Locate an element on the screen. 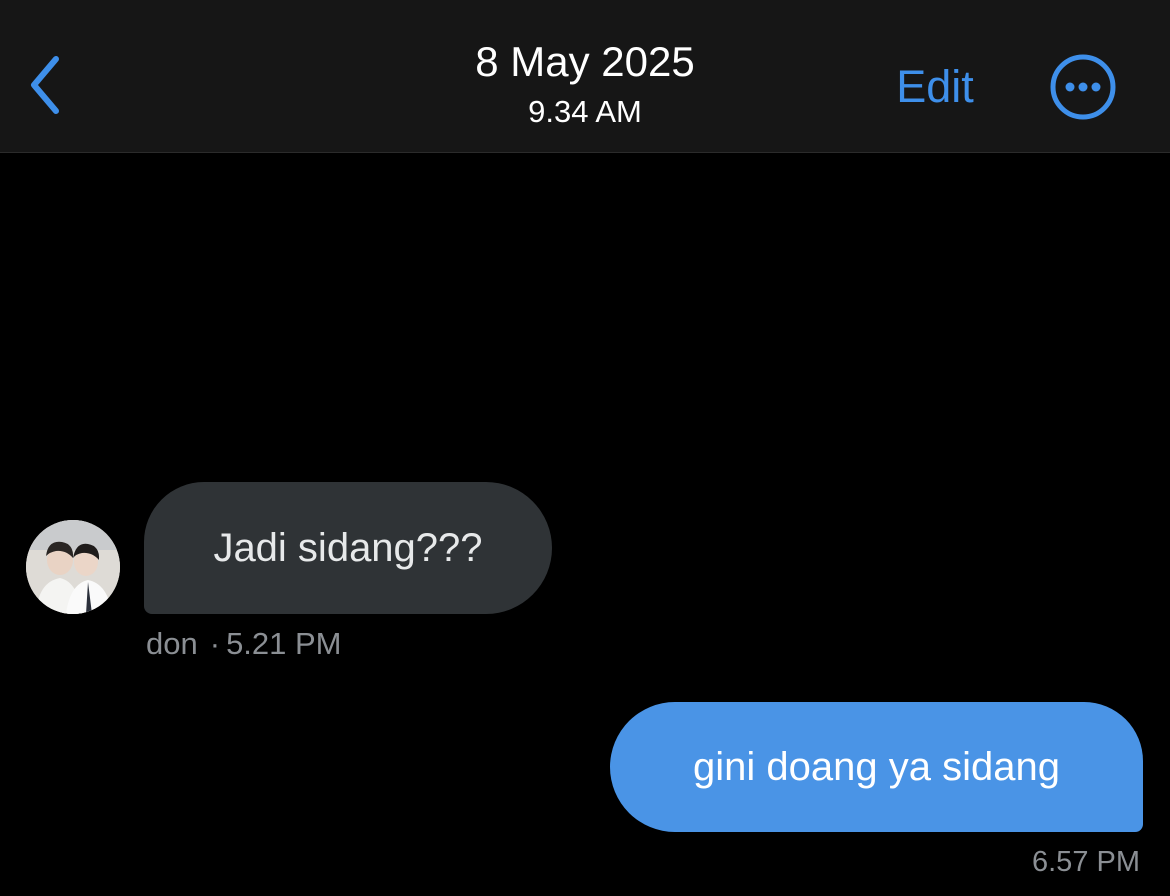 This screenshot has width=1170, height=896. incoming-message-text: Jadi sidang??? is located at coordinates (348, 548).